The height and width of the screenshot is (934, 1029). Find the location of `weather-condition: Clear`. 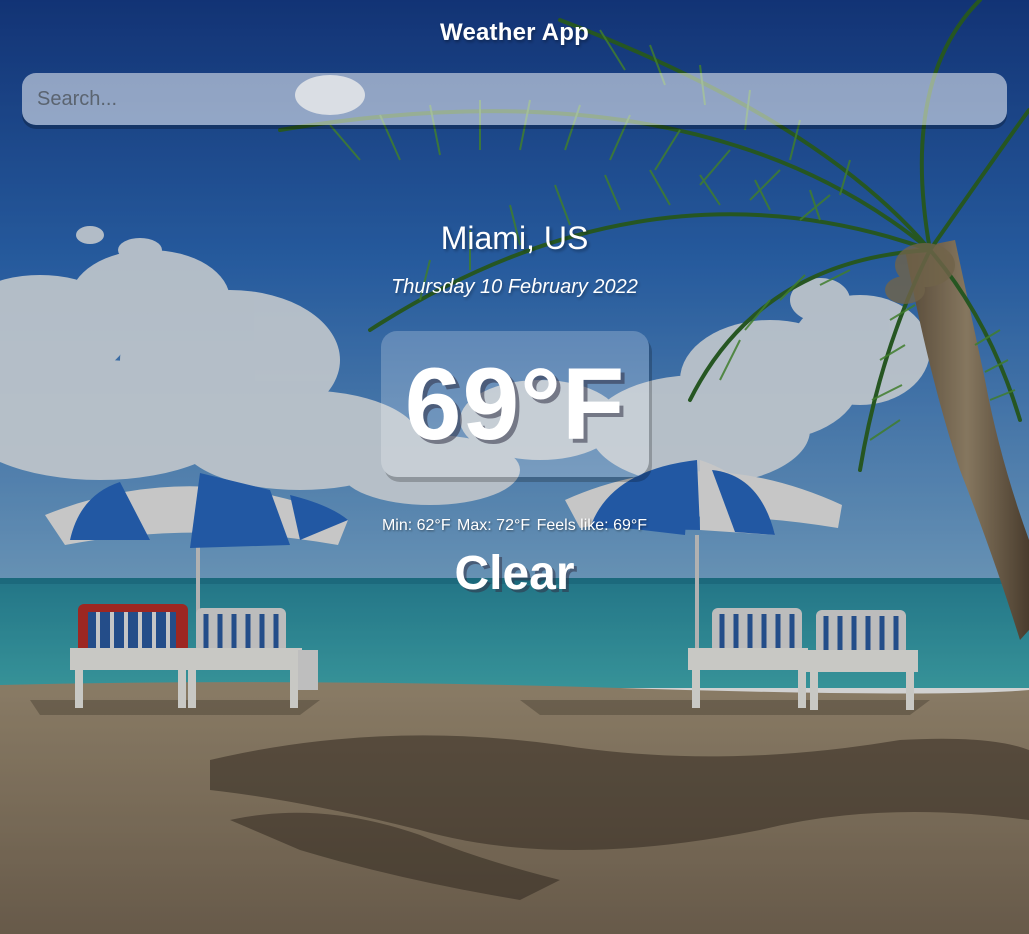

weather-condition: Clear is located at coordinates (514, 573).